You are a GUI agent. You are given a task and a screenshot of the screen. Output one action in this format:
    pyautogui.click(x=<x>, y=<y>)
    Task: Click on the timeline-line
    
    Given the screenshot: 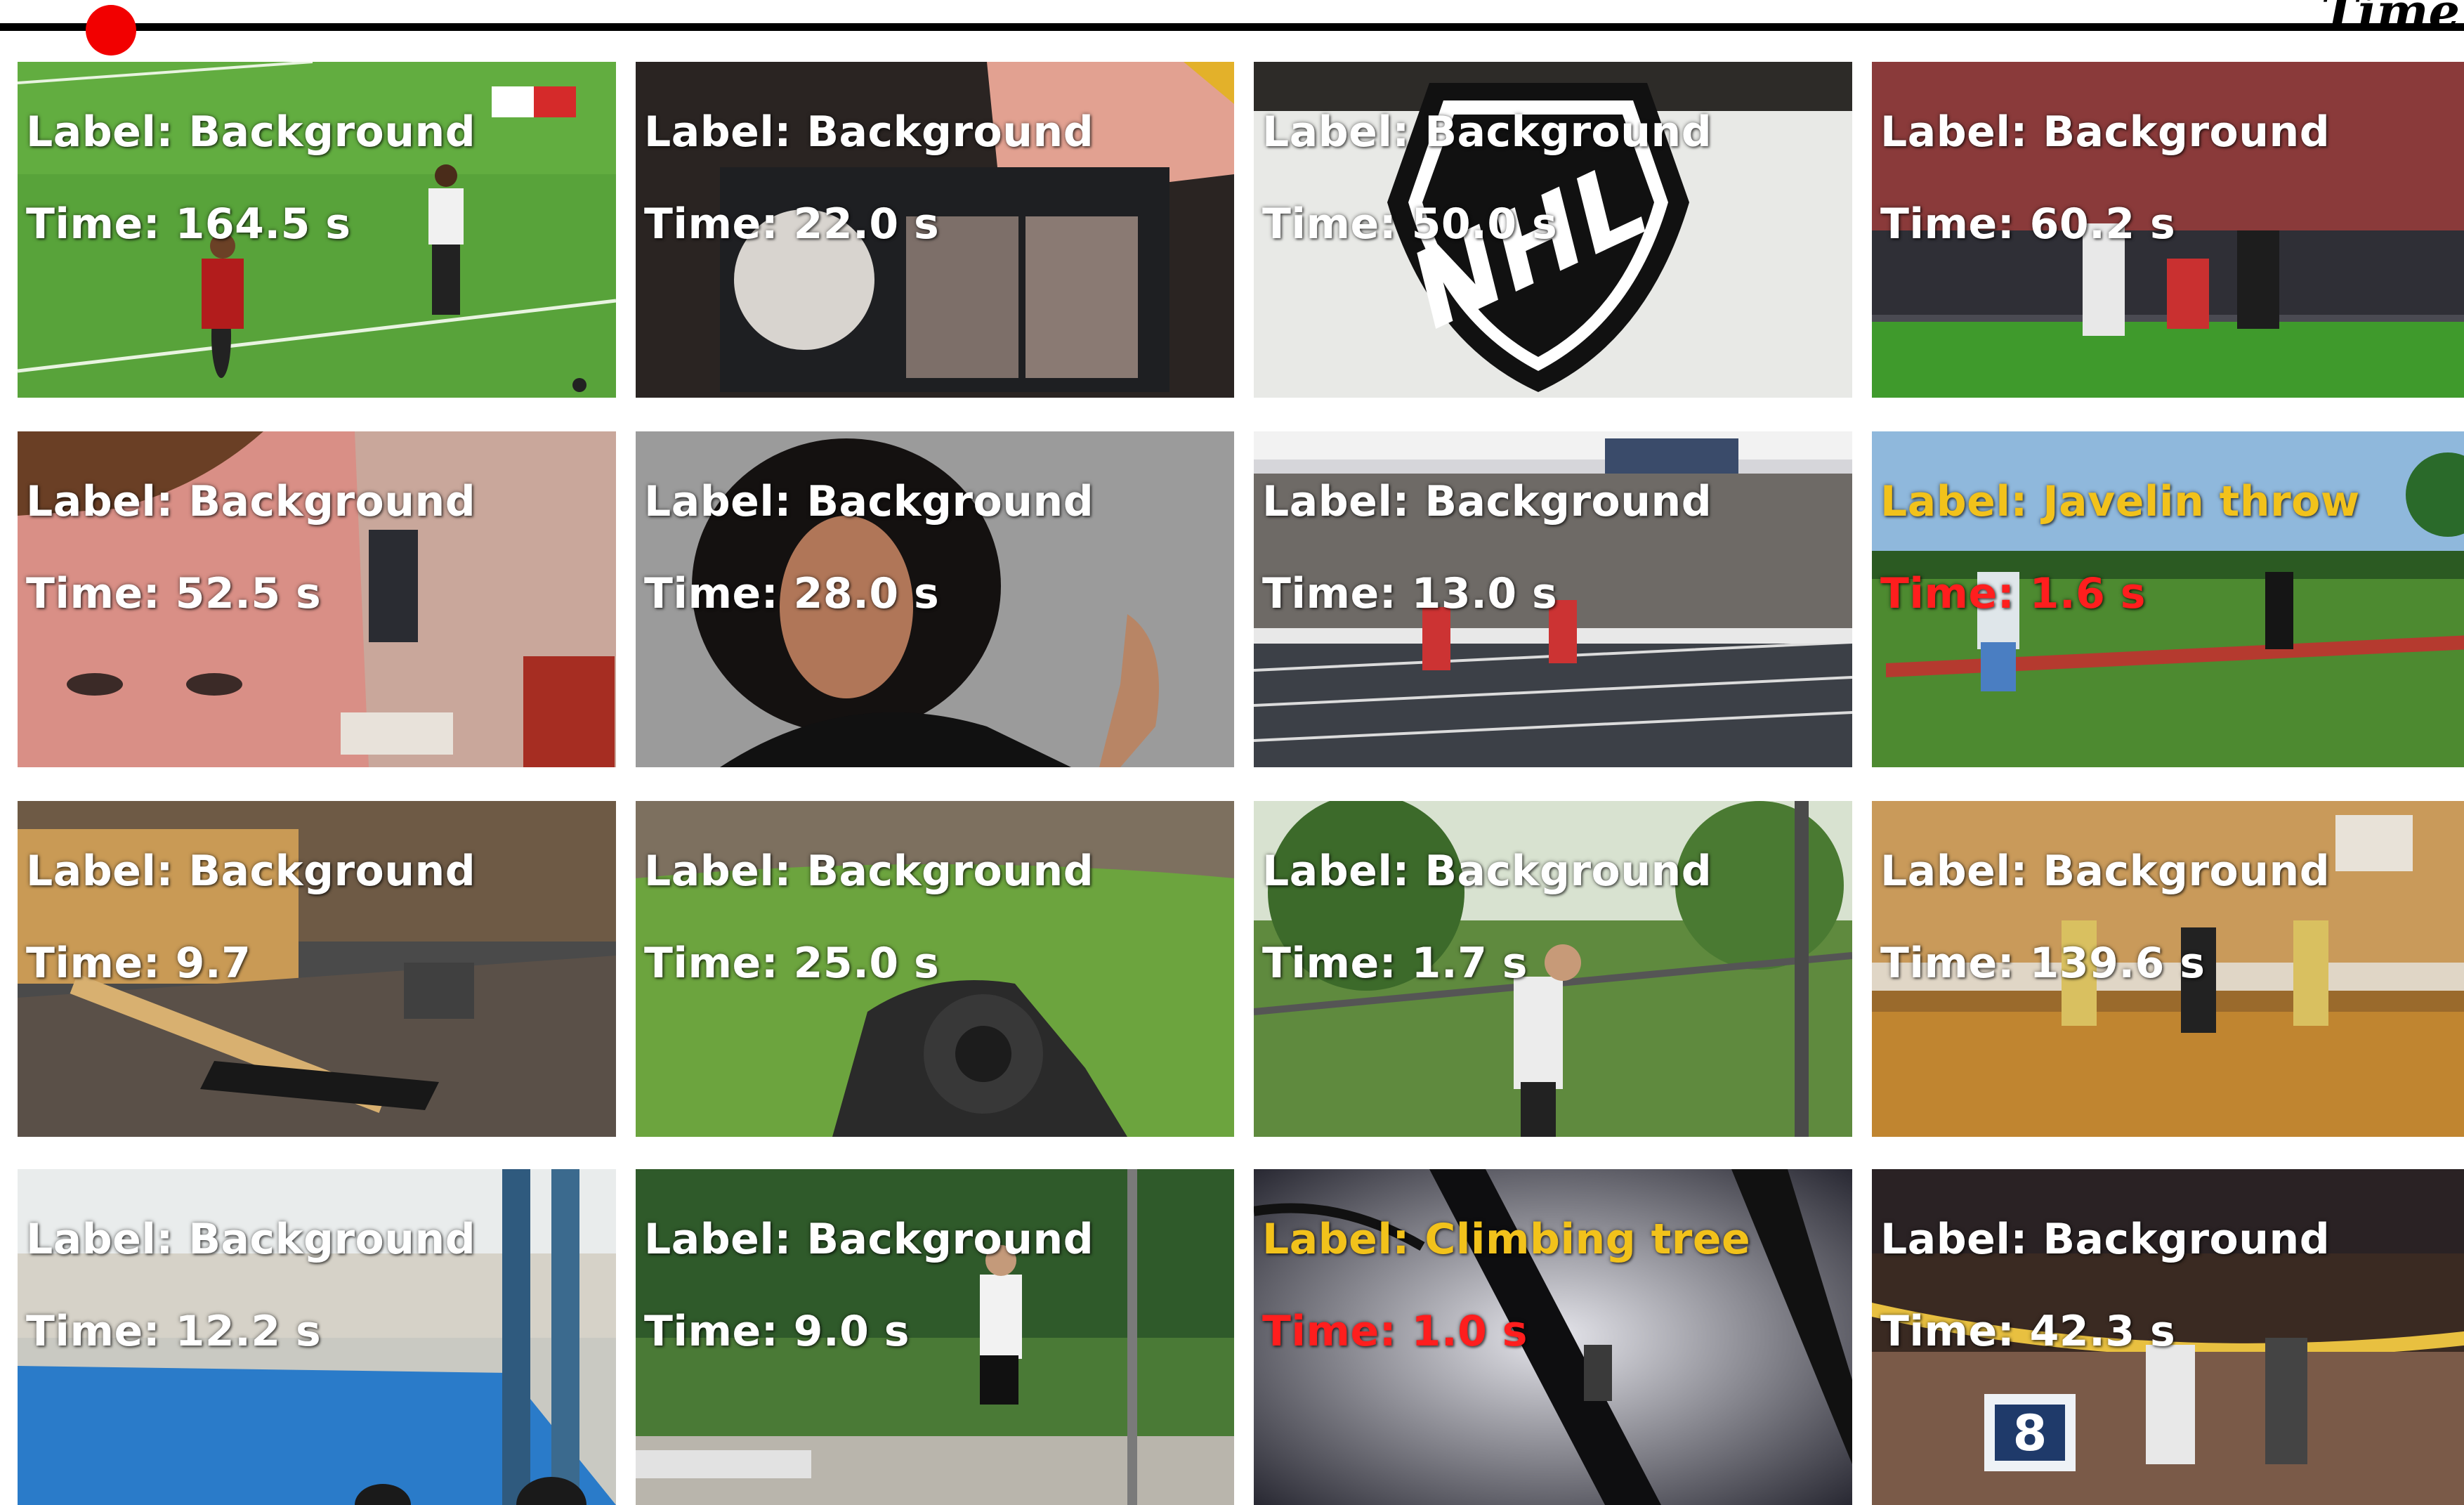 What is the action you would take?
    pyautogui.click(x=1232, y=27)
    